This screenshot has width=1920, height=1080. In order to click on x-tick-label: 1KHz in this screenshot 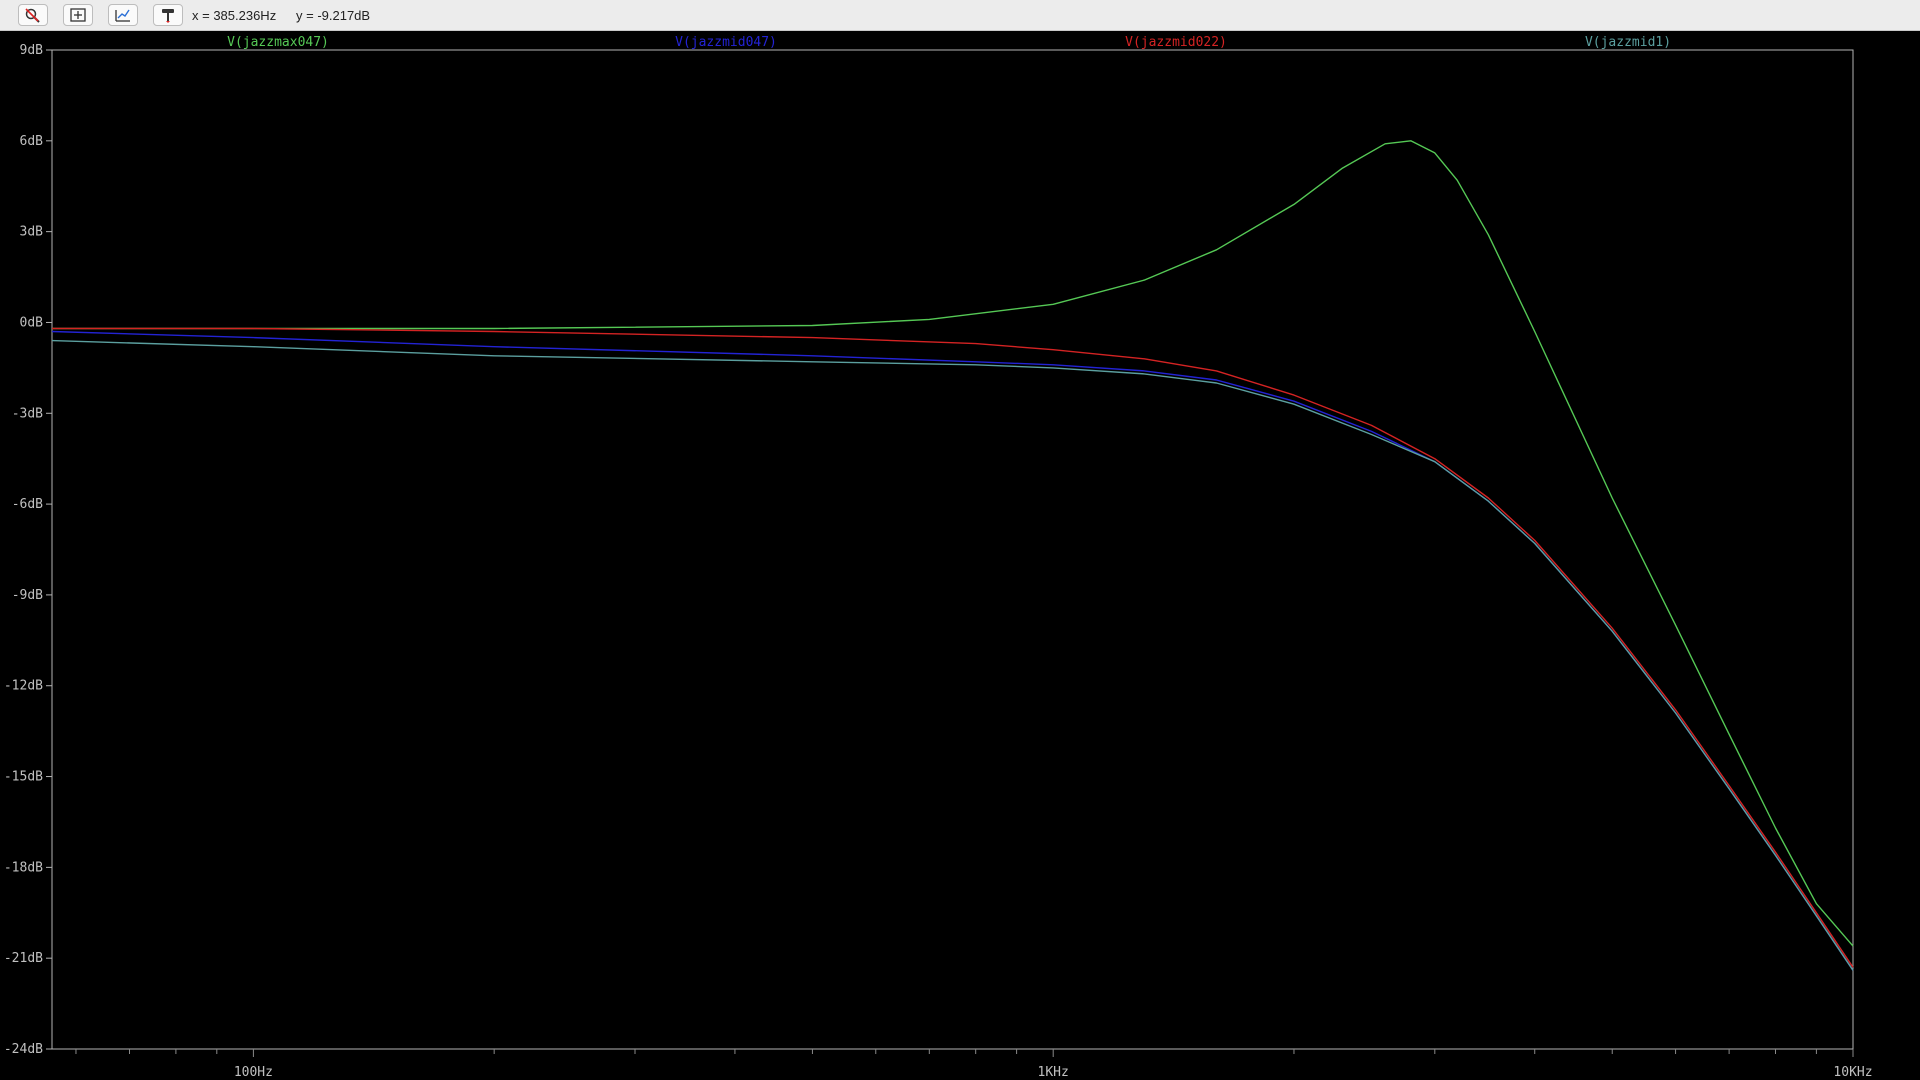, I will do `click(1053, 1072)`.